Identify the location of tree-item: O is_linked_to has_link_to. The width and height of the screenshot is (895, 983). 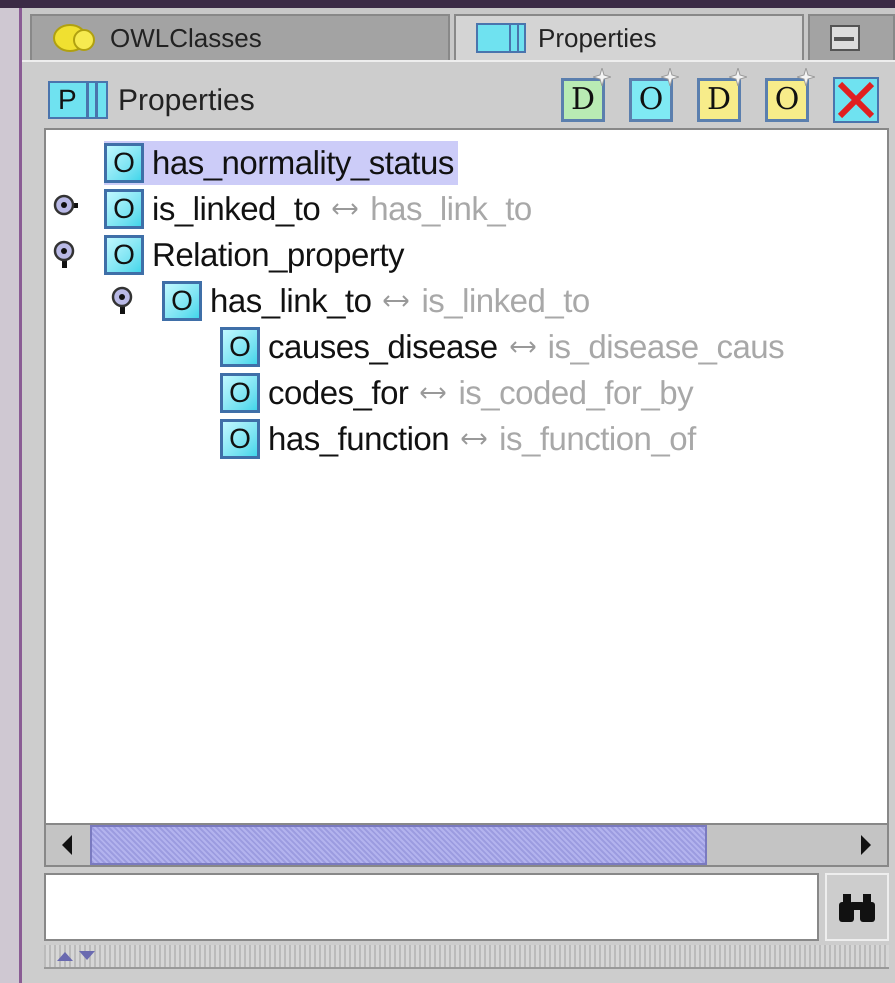
(320, 209).